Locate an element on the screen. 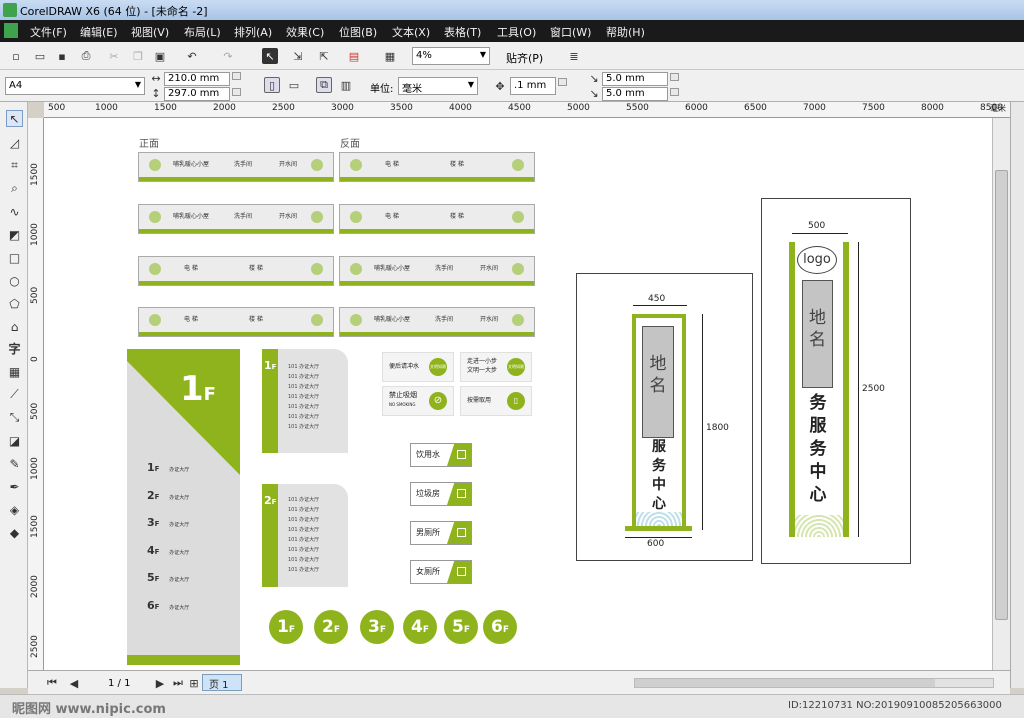 The width and height of the screenshot is (1024, 718). menu-text: 文本(X) is located at coordinates (411, 32).